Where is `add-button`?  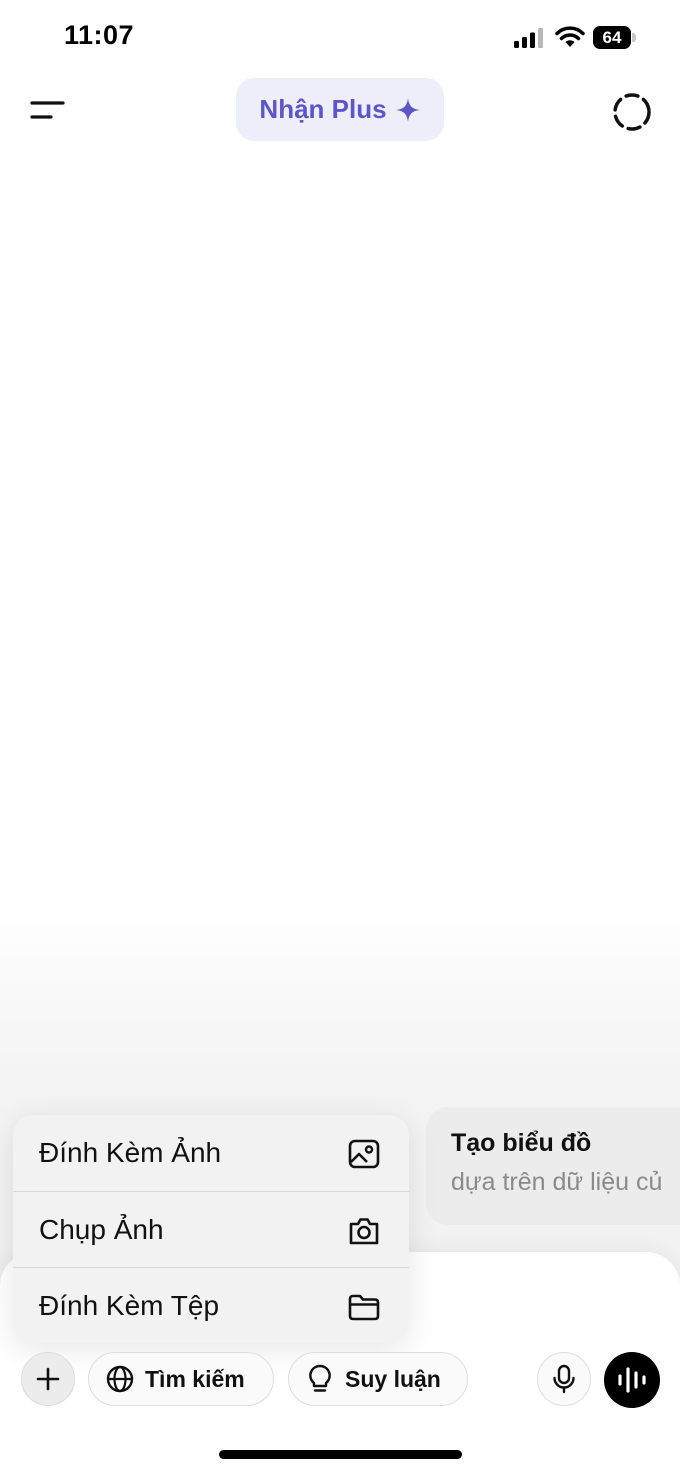 add-button is located at coordinates (48, 1379).